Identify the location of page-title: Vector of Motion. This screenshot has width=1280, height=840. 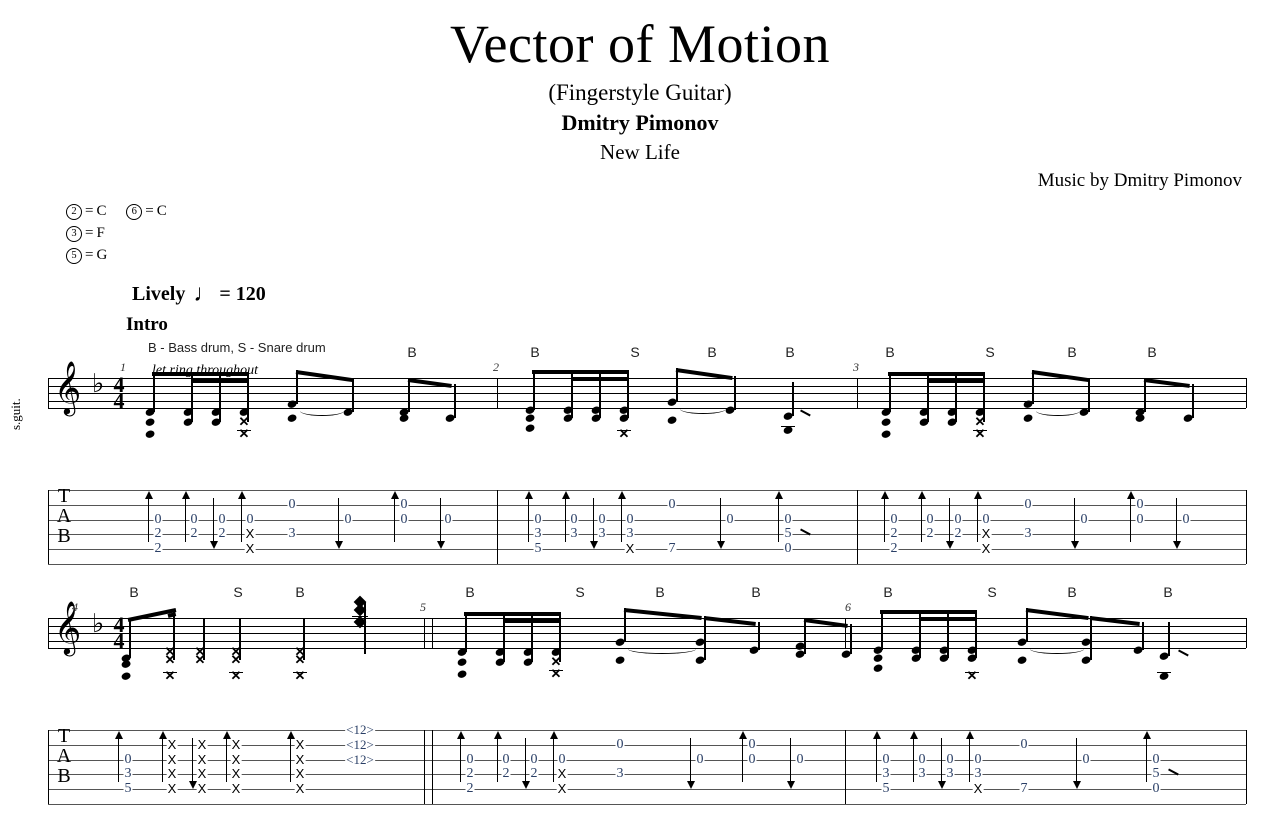
(640, 44).